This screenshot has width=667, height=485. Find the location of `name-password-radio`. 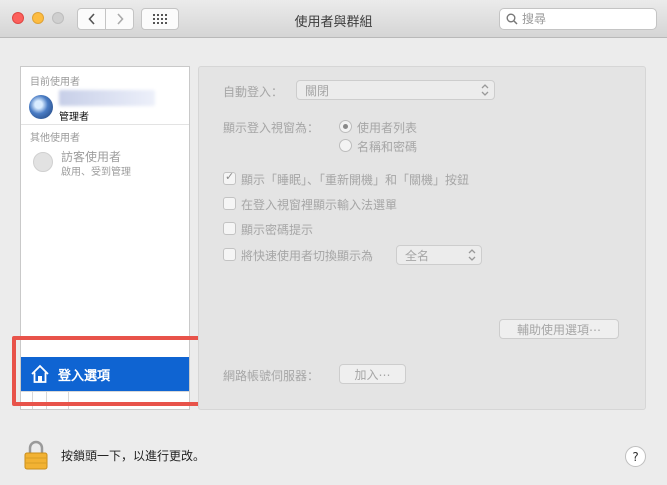

name-password-radio is located at coordinates (345, 145).